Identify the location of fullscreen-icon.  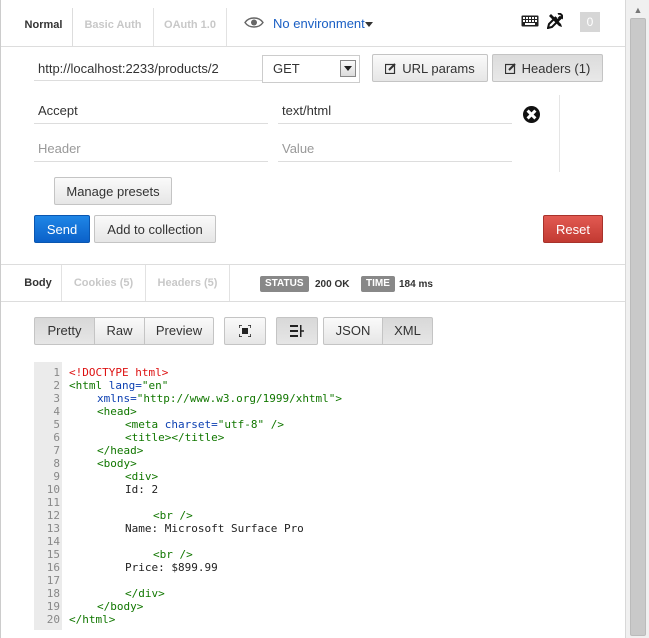
(245, 331).